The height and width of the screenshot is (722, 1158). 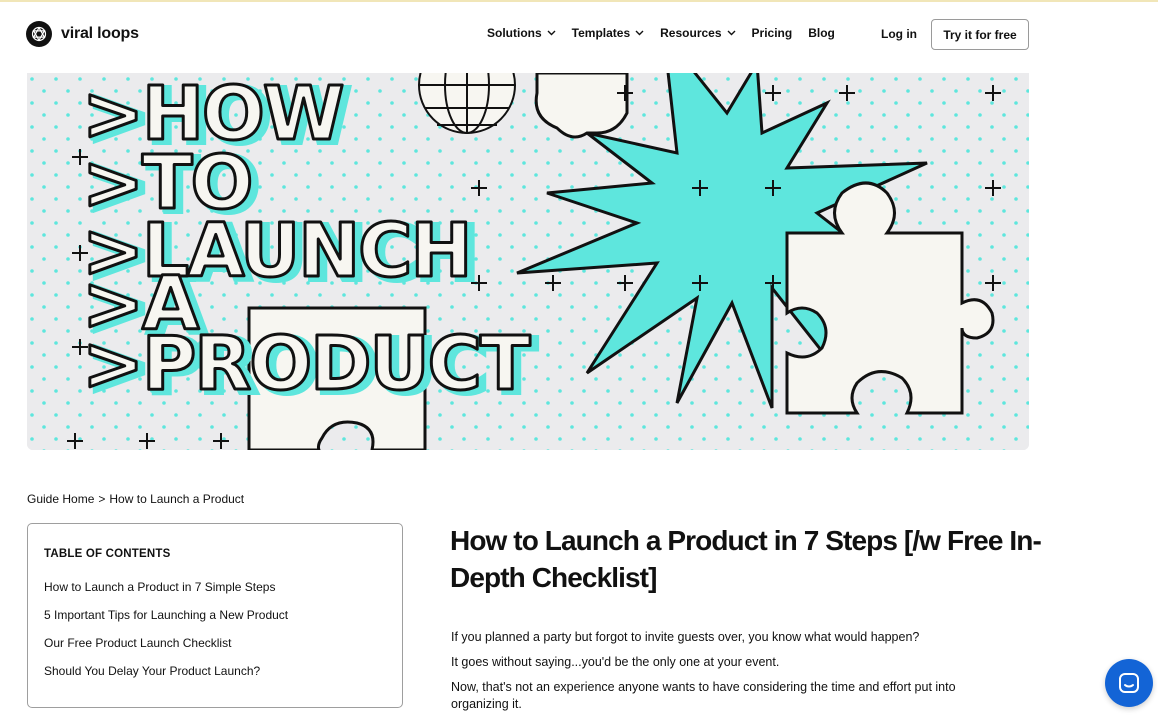 I want to click on nav-resources: Resources, so click(x=698, y=33).